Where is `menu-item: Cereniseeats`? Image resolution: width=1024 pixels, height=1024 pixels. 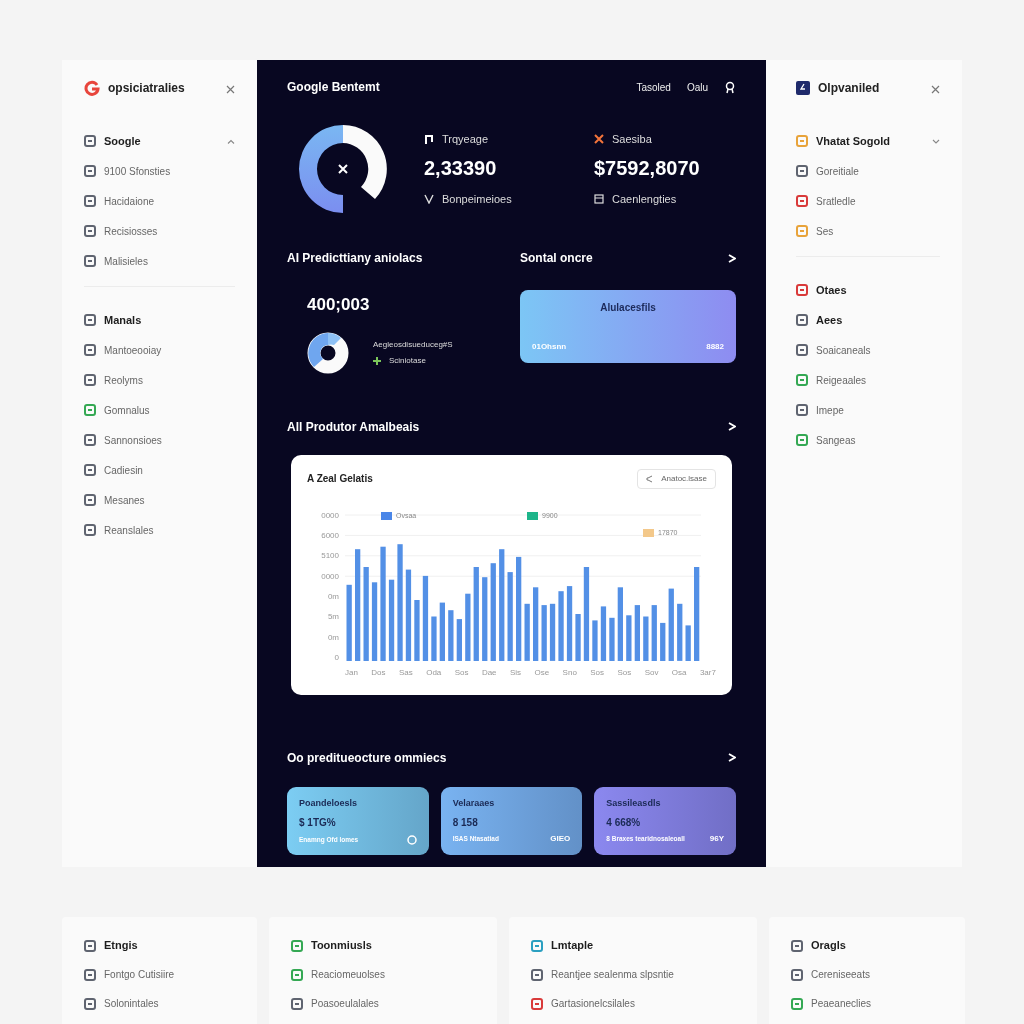 menu-item: Cereniseeats is located at coordinates (879, 974).